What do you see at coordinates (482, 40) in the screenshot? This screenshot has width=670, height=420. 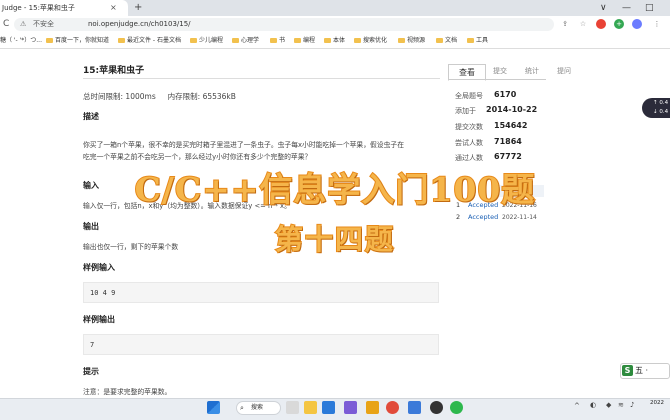 I see `bookmark-label: 工具` at bounding box center [482, 40].